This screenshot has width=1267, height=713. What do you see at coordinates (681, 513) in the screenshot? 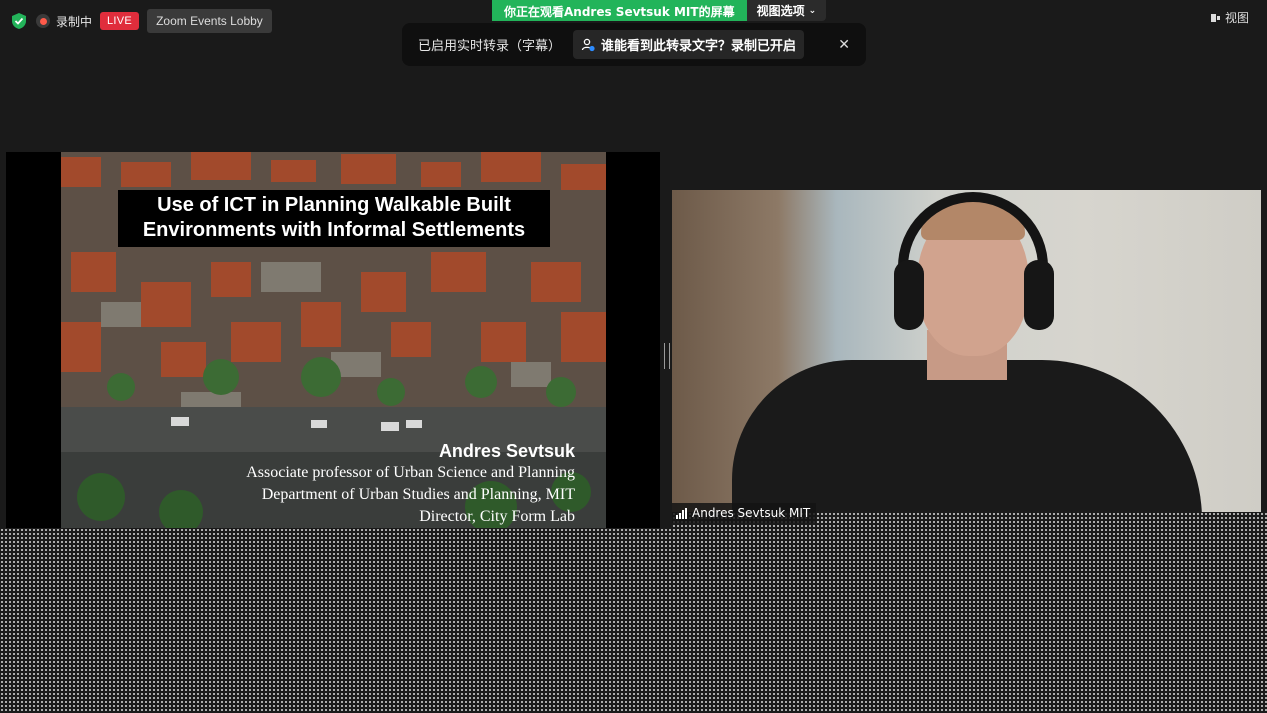
I see `signal-strength-icon` at bounding box center [681, 513].